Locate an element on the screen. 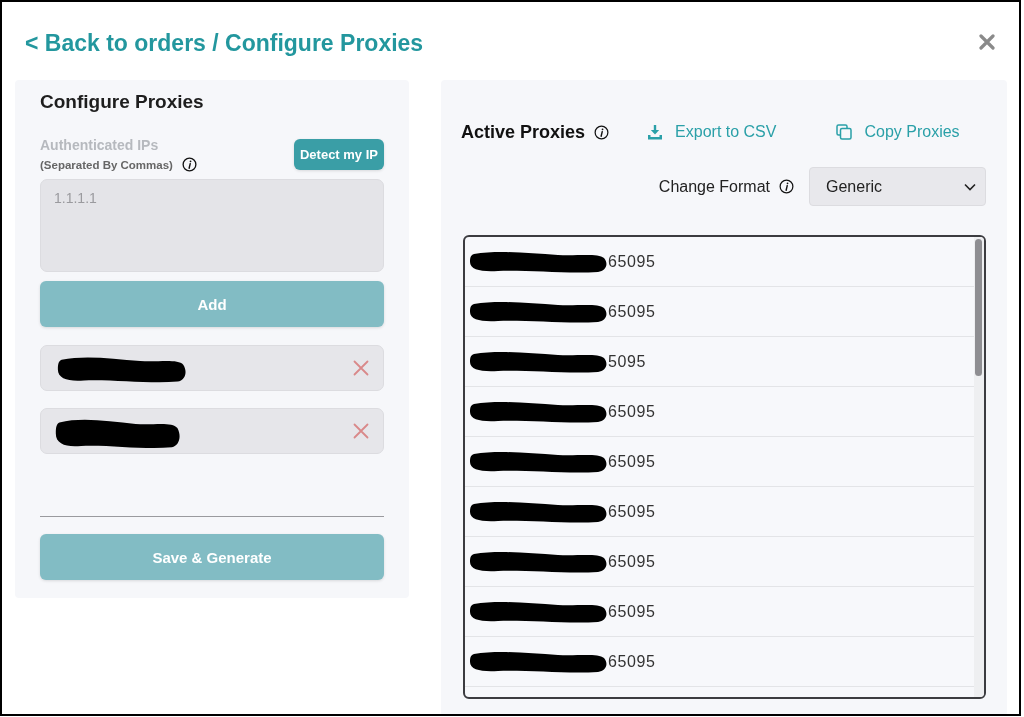  field-hint: (Separated By Commas) is located at coordinates (106, 164).